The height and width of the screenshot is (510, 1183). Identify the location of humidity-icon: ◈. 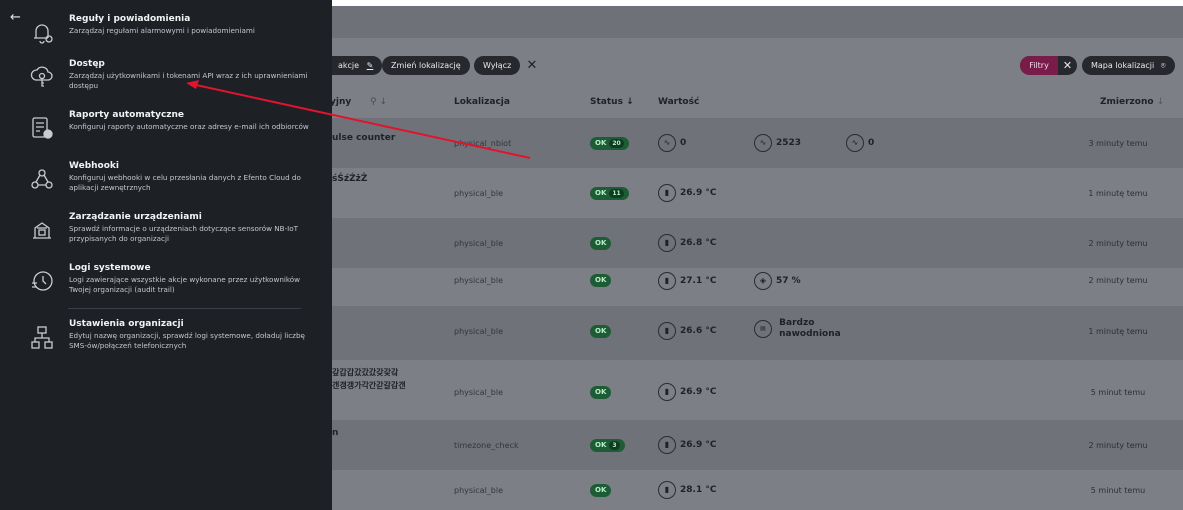
(763, 281).